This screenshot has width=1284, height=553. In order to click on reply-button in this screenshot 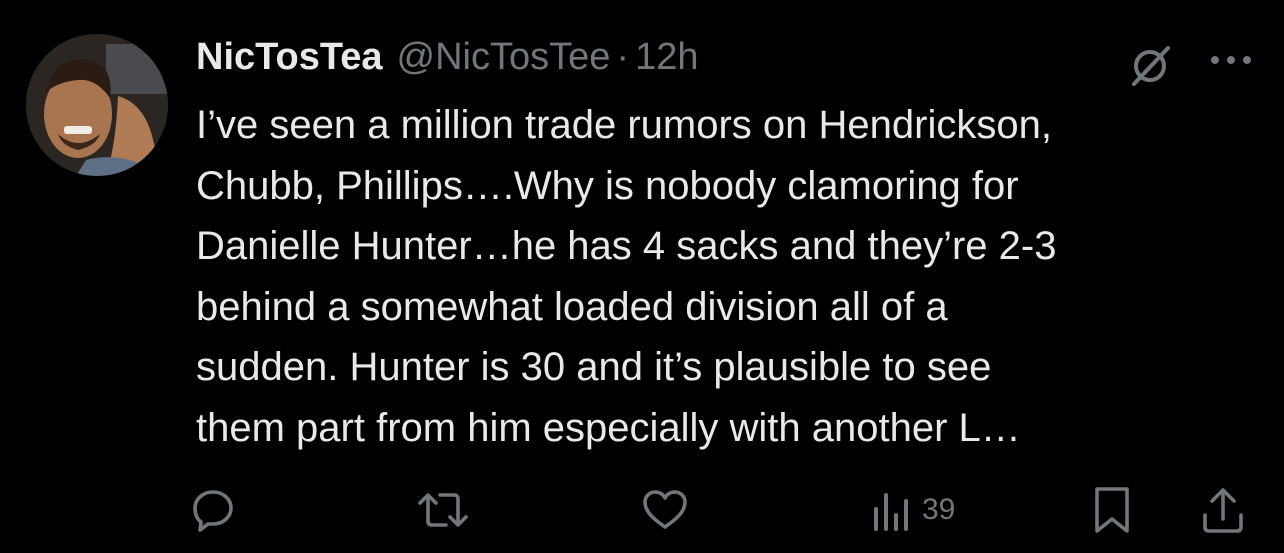, I will do `click(213, 510)`.